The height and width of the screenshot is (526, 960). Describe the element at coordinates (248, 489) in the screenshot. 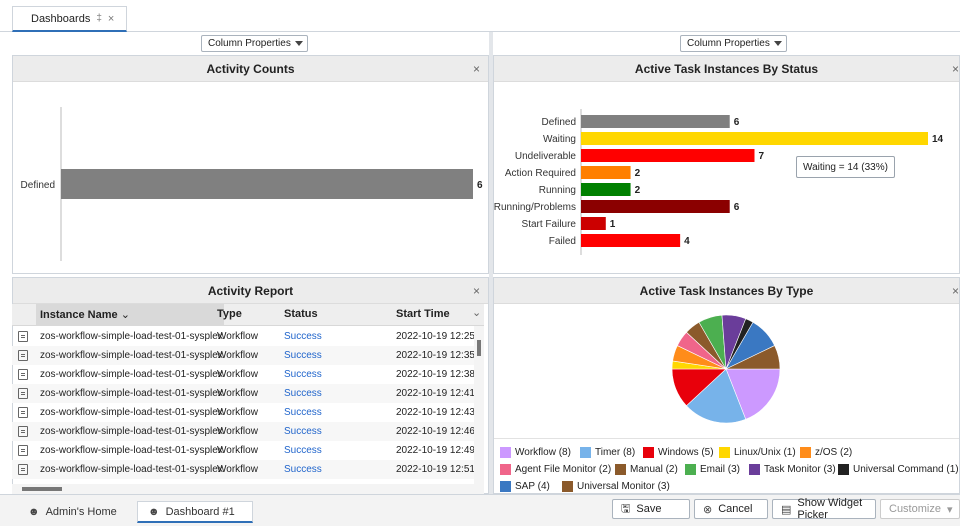

I see `horizontal-scrollbar` at that location.